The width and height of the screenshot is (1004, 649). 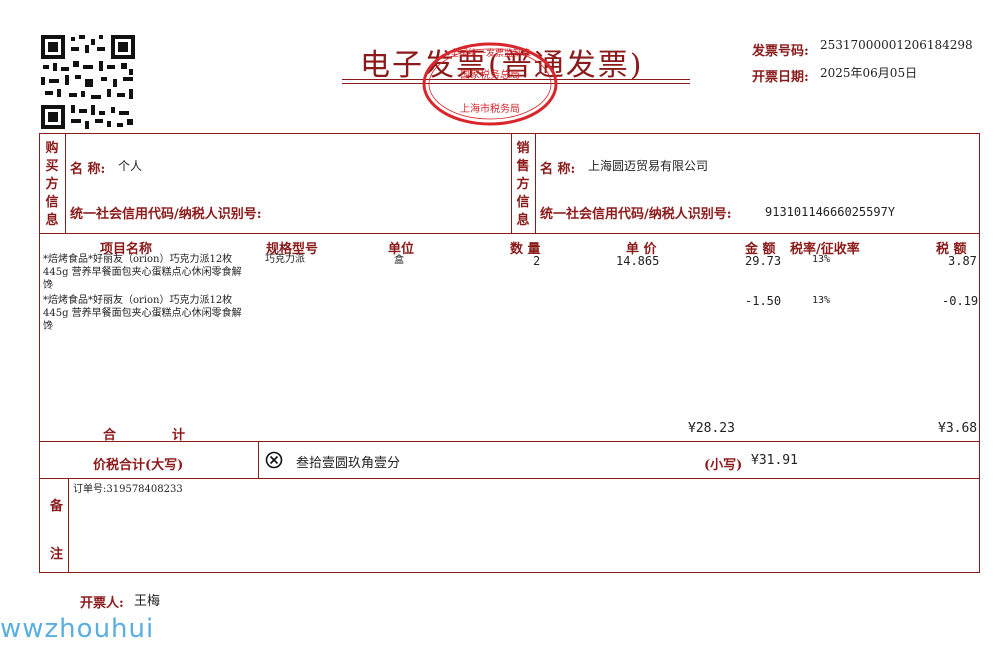 I want to click on invoice-date-label: 开票日期:, so click(x=780, y=77).